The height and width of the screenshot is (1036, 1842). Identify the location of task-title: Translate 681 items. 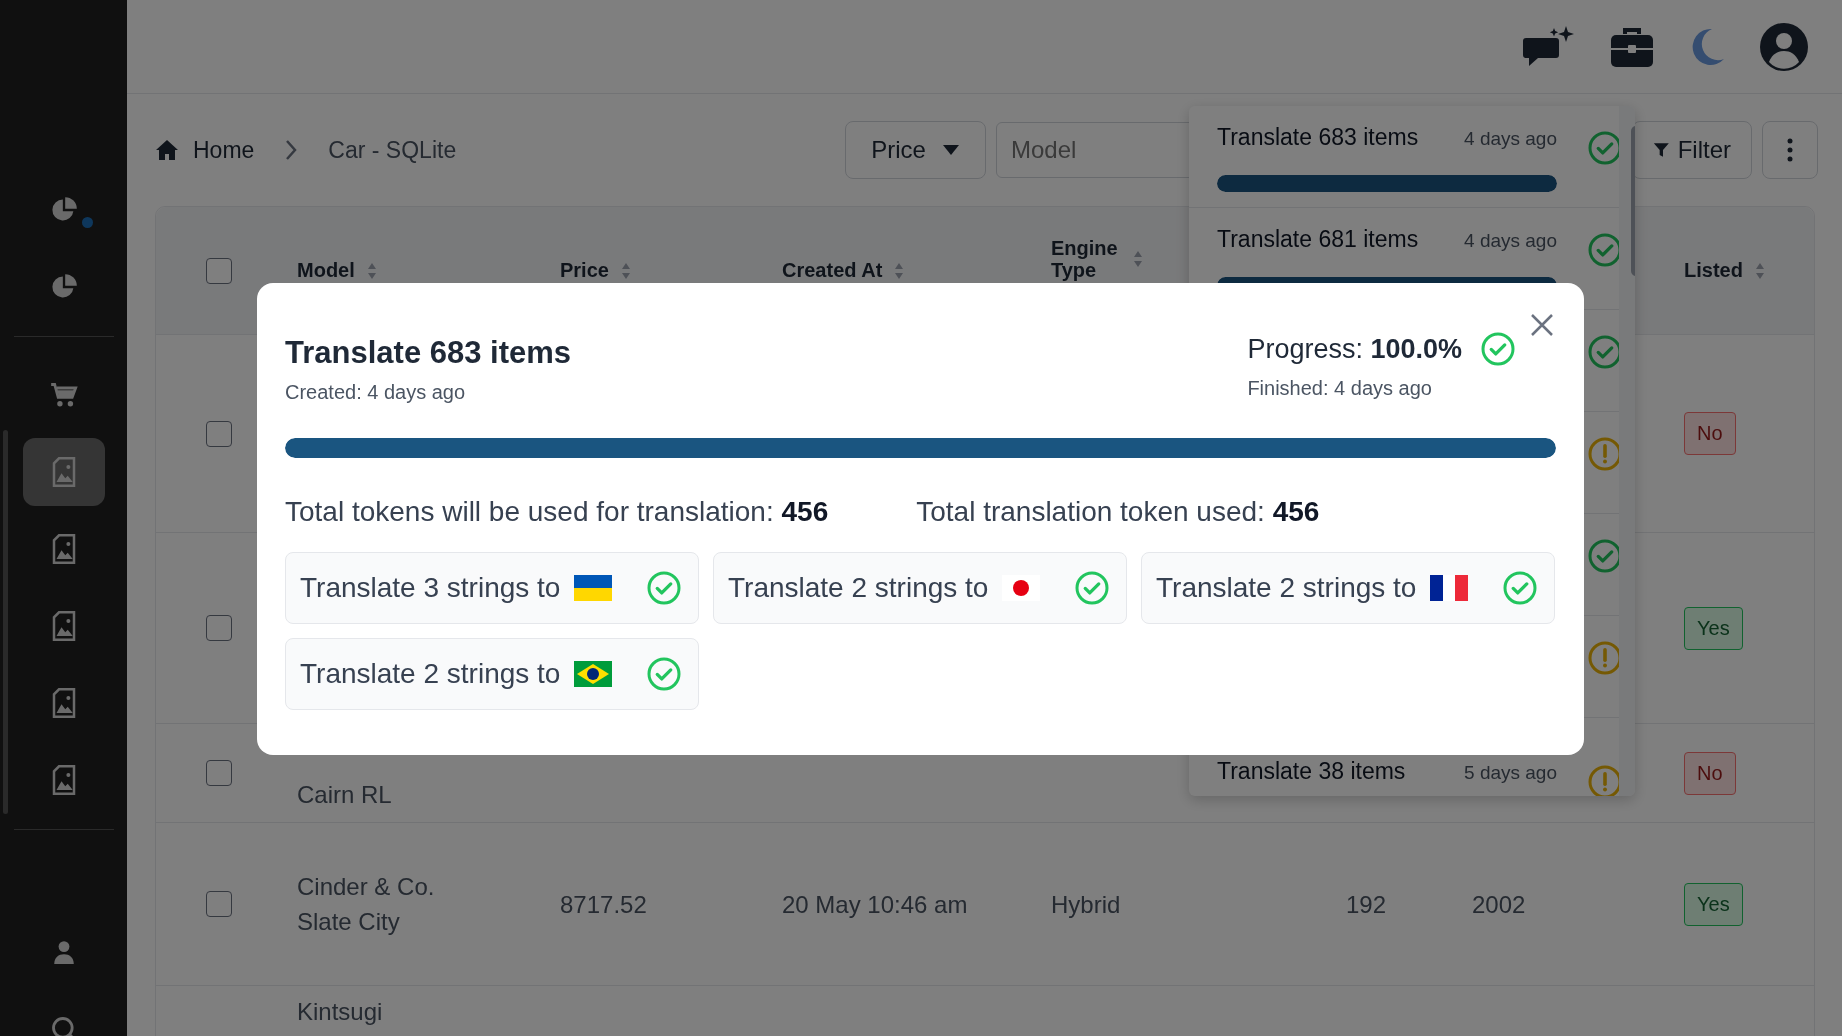
(1318, 239).